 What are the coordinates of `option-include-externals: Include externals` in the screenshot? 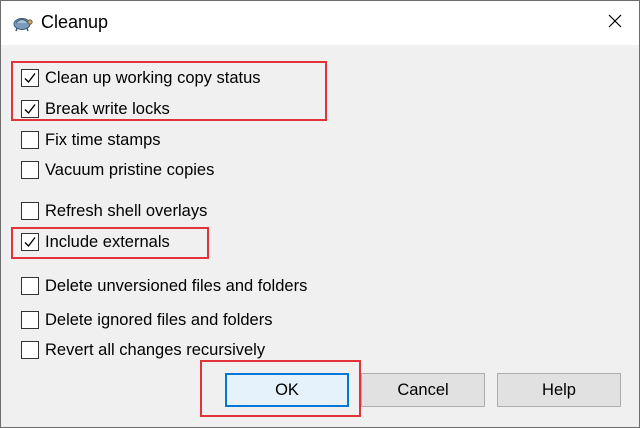 It's located at (95, 242).